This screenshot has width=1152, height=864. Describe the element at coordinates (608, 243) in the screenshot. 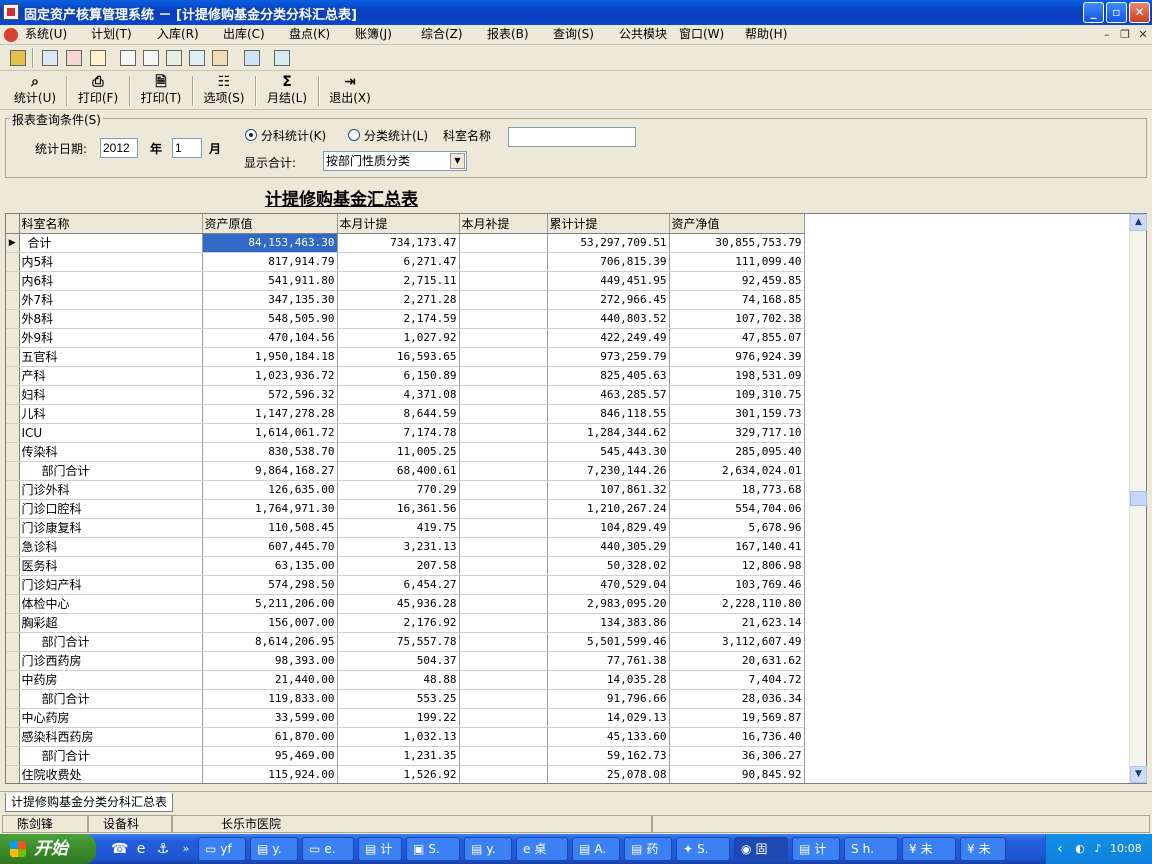

I see `cell-accumulated: 53,297,709.51` at that location.